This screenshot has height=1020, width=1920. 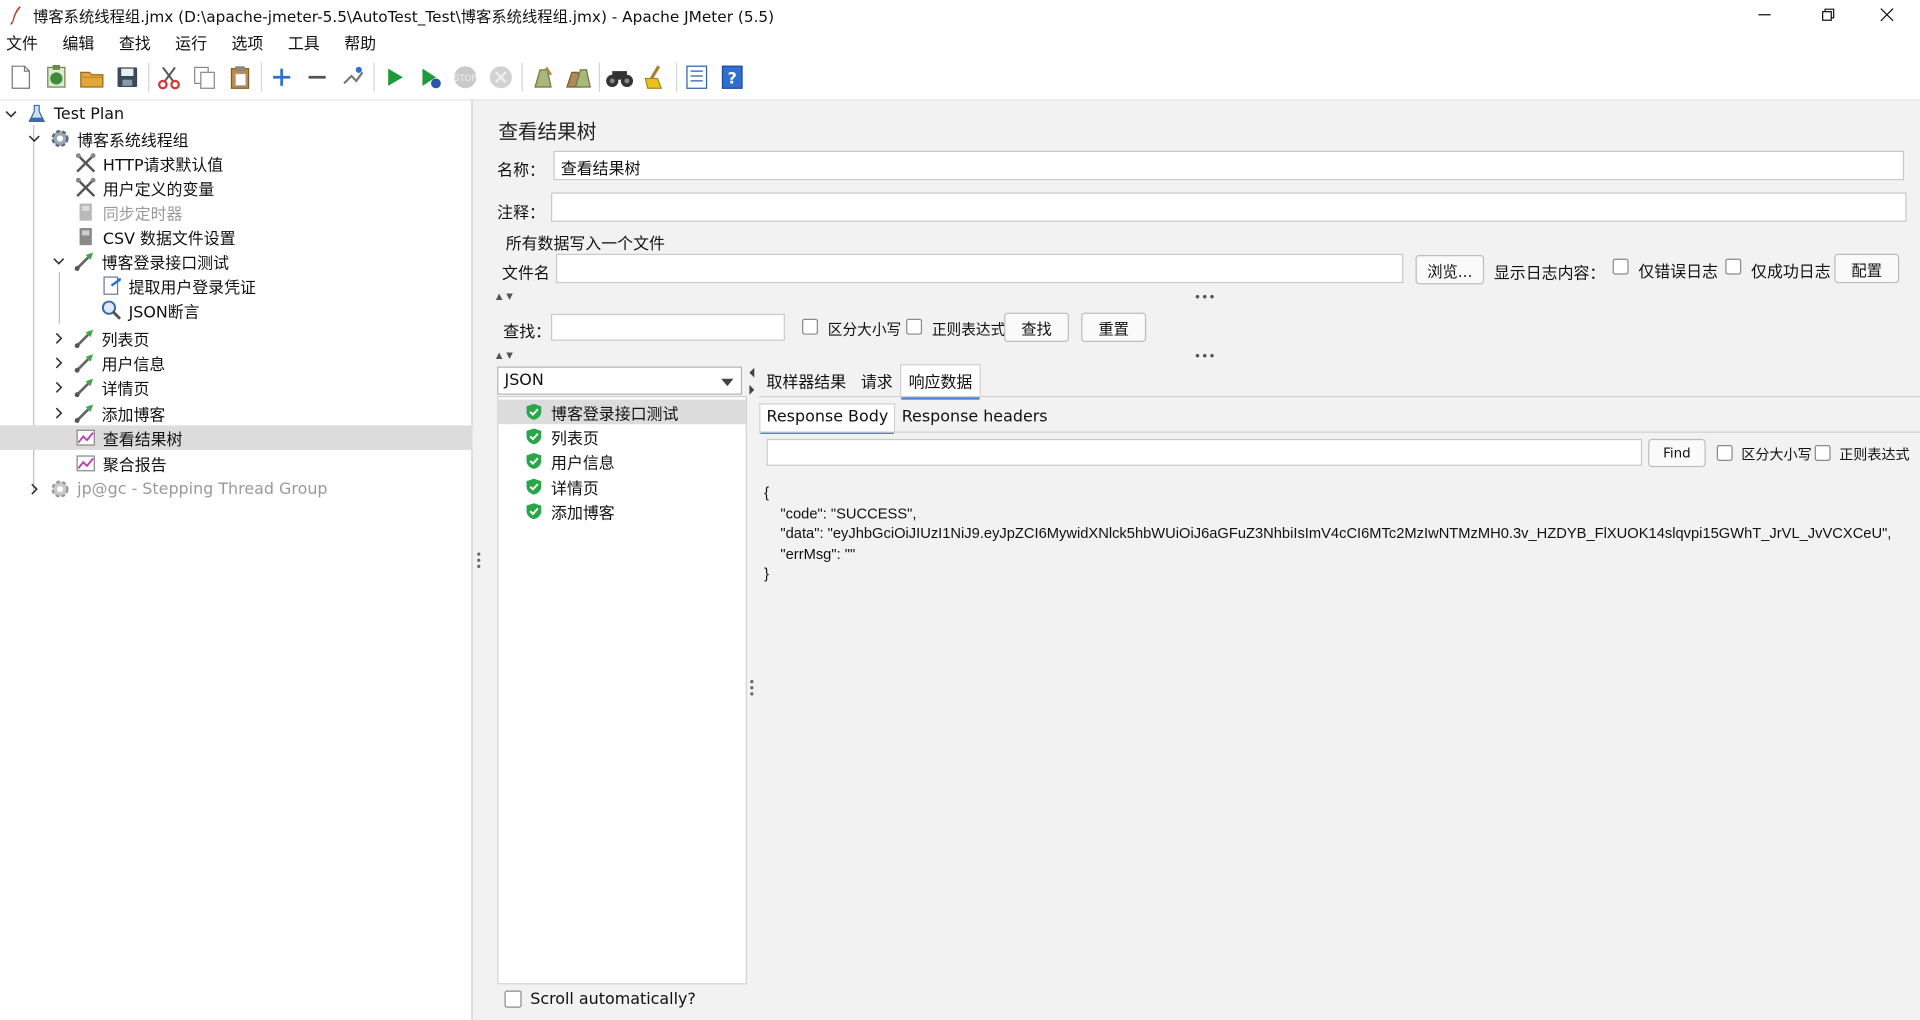 I want to click on result-item: 博客登录接口测试, so click(x=622, y=412).